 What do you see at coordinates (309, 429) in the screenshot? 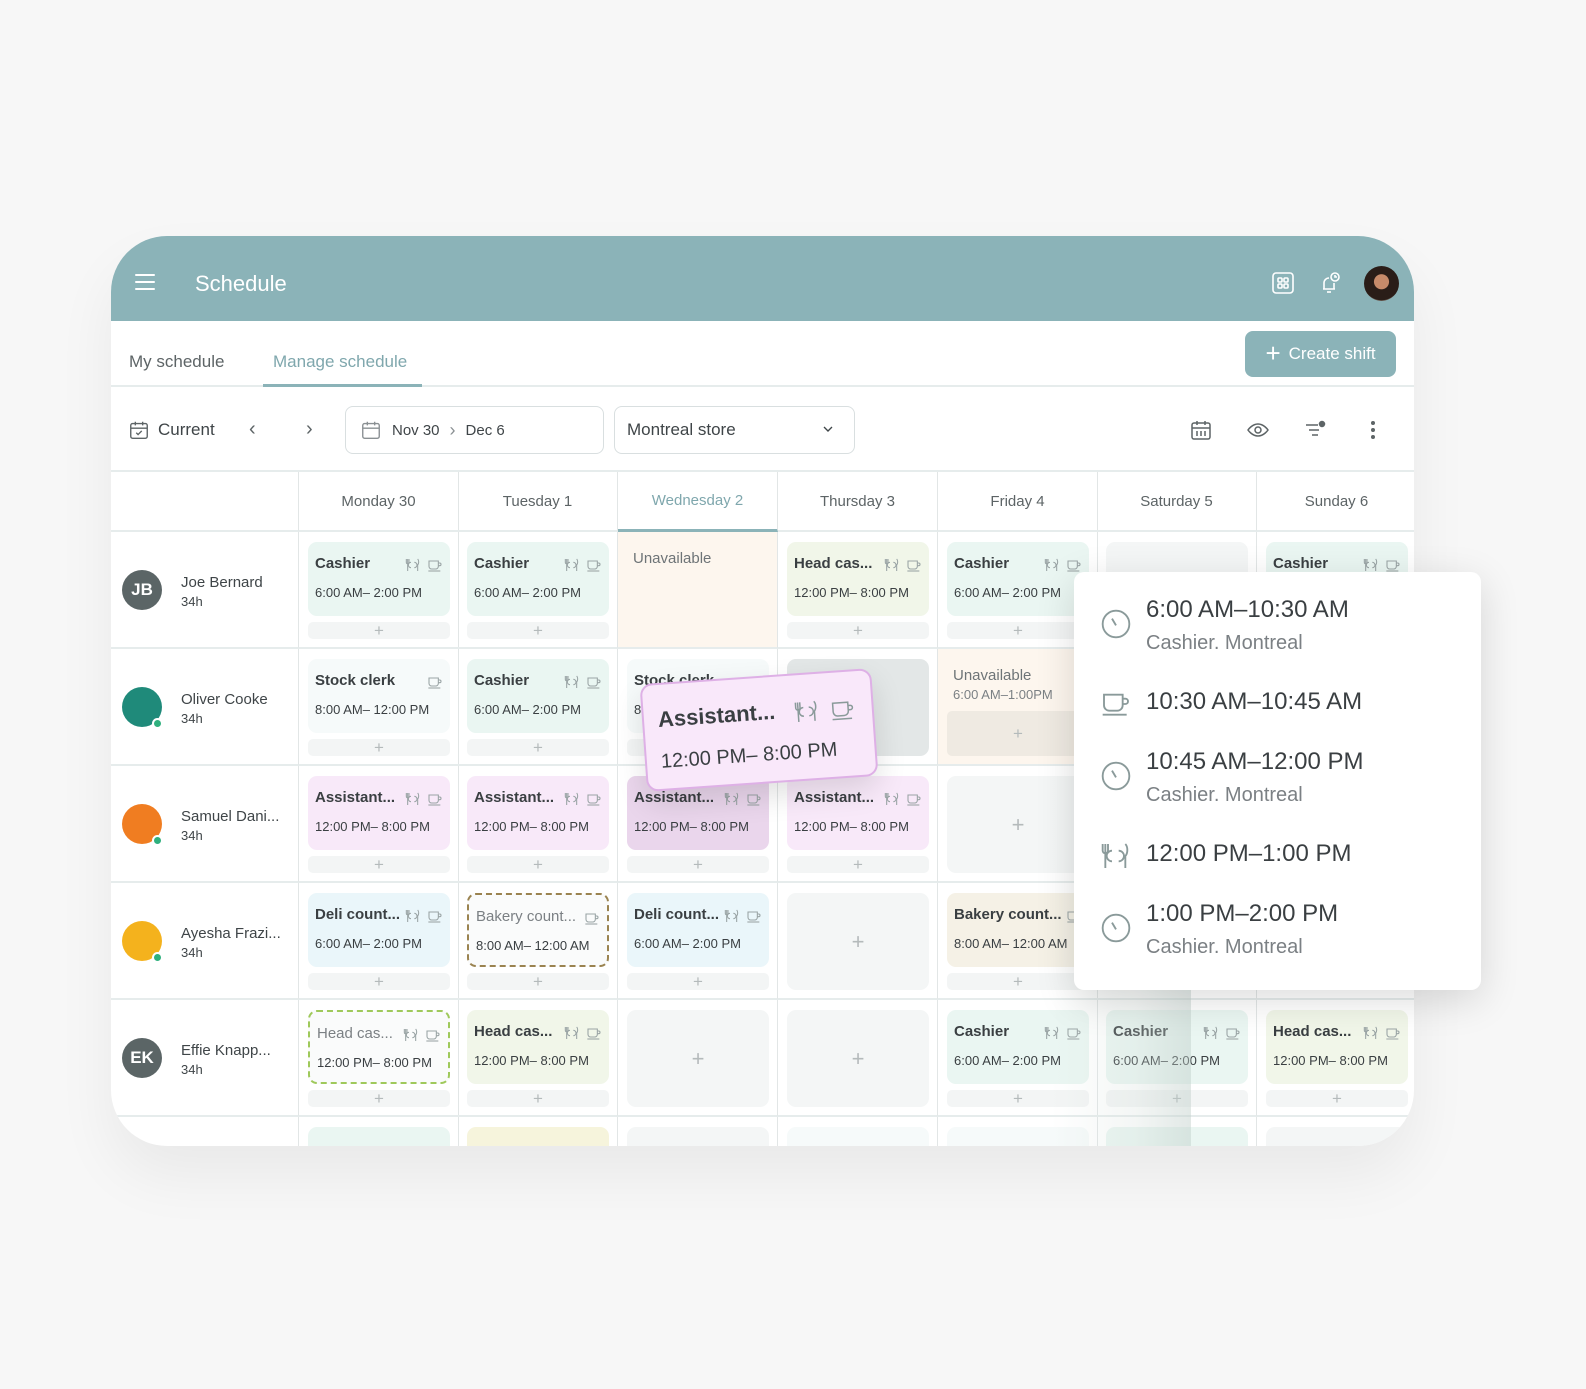
I see `next-week-button: ›` at bounding box center [309, 429].